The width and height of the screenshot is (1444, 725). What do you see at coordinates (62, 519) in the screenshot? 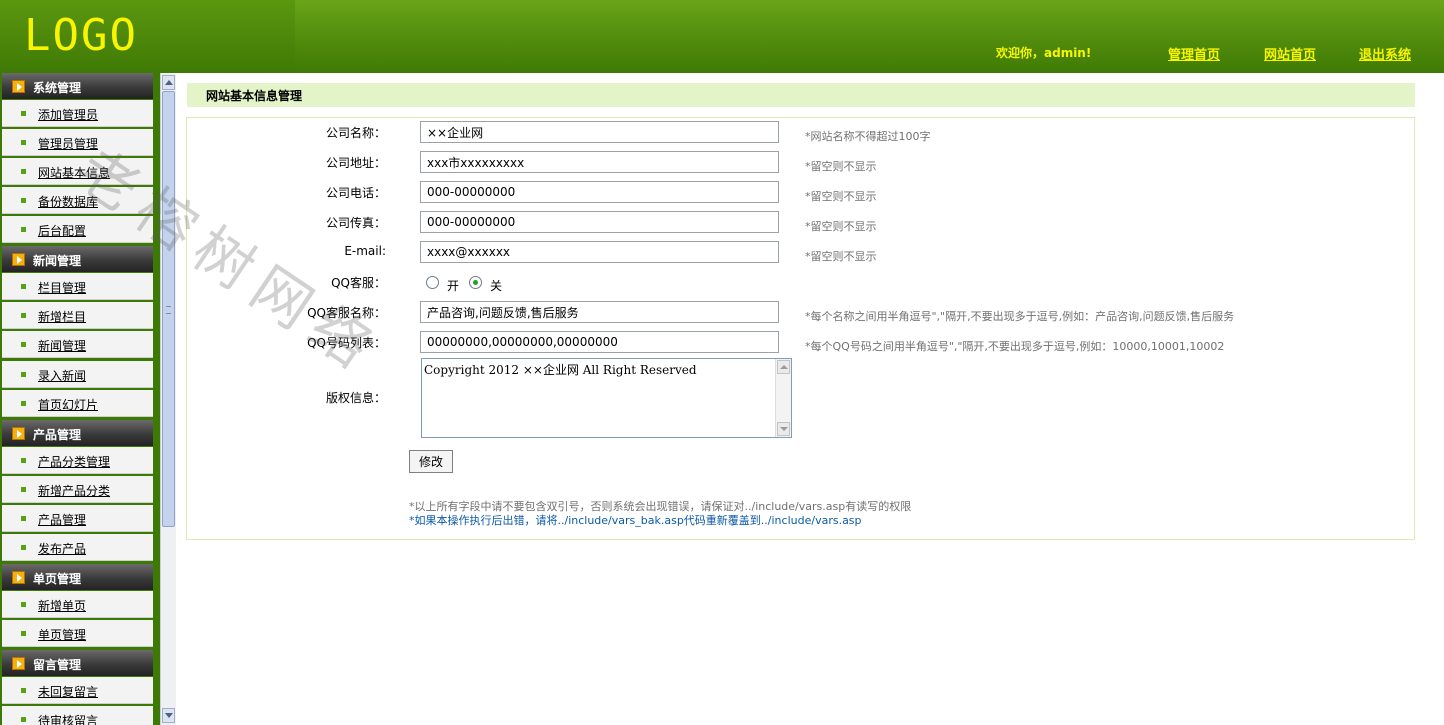
I see `sidebar-item-label: 产品管理` at bounding box center [62, 519].